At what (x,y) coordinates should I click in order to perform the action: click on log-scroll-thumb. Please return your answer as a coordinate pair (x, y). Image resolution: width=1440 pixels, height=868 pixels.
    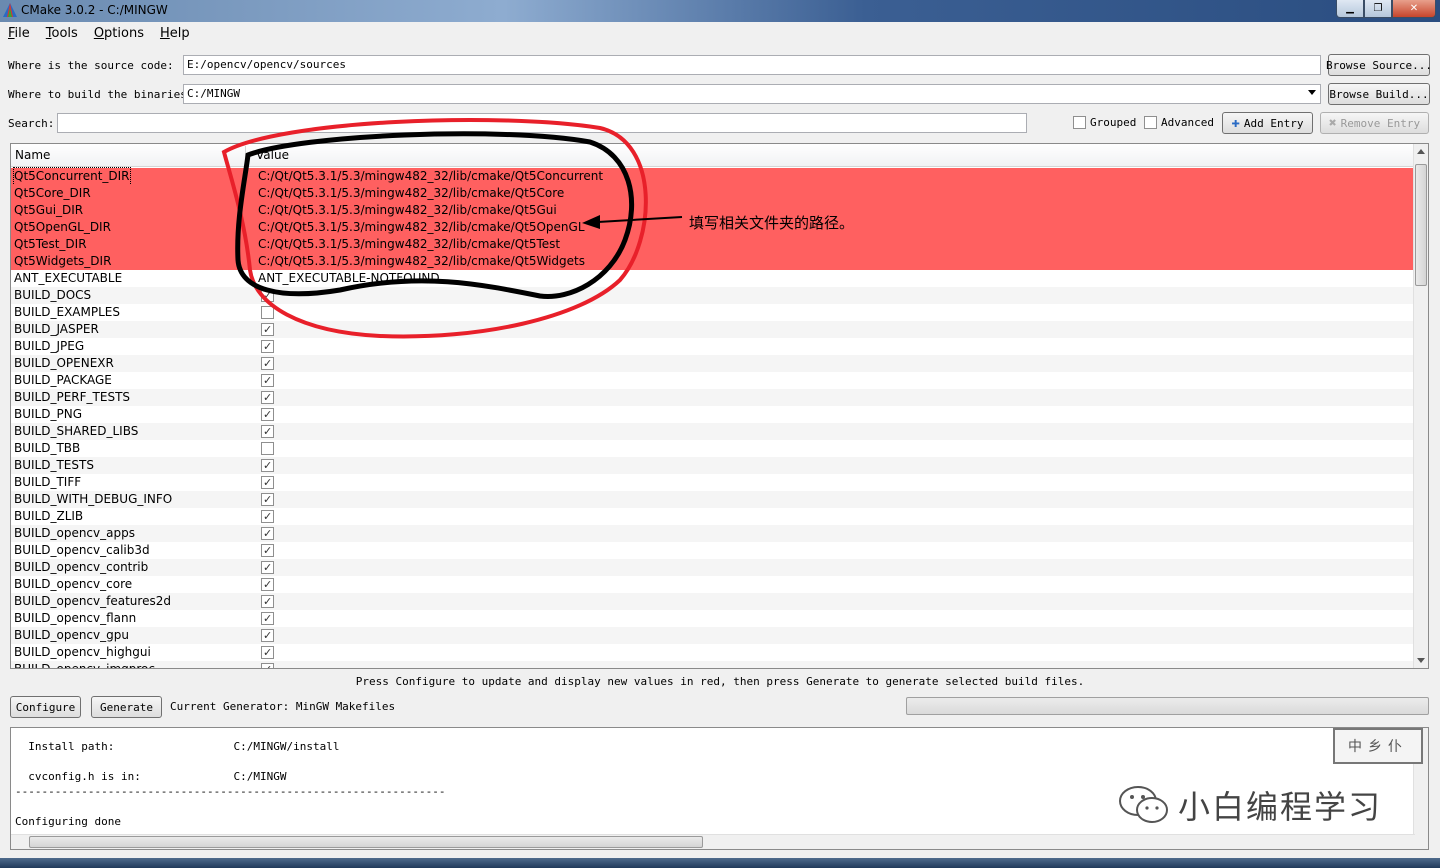
    Looking at the image, I should click on (366, 842).